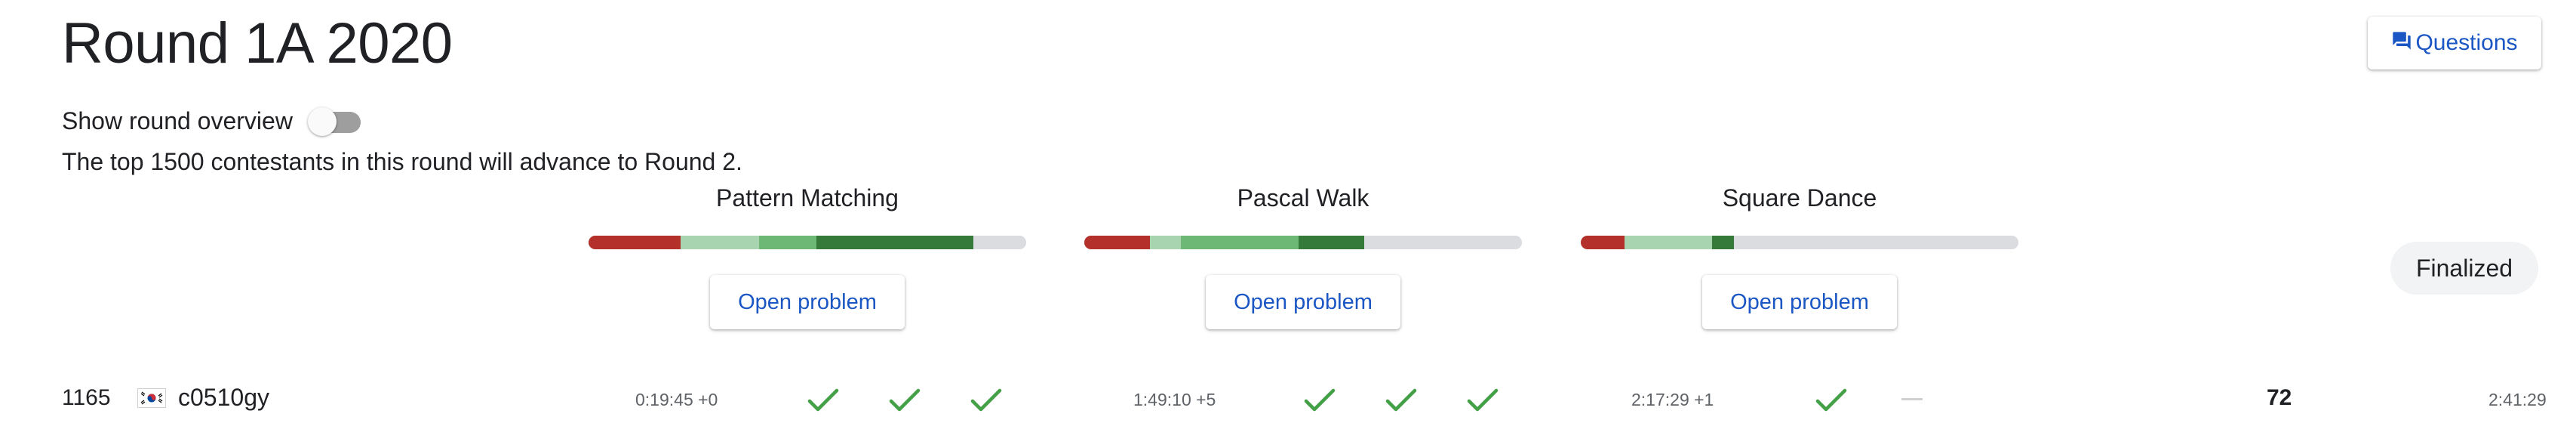 The height and width of the screenshot is (423, 2576). Describe the element at coordinates (2466, 42) in the screenshot. I see `questions-button-label: Questions` at that location.